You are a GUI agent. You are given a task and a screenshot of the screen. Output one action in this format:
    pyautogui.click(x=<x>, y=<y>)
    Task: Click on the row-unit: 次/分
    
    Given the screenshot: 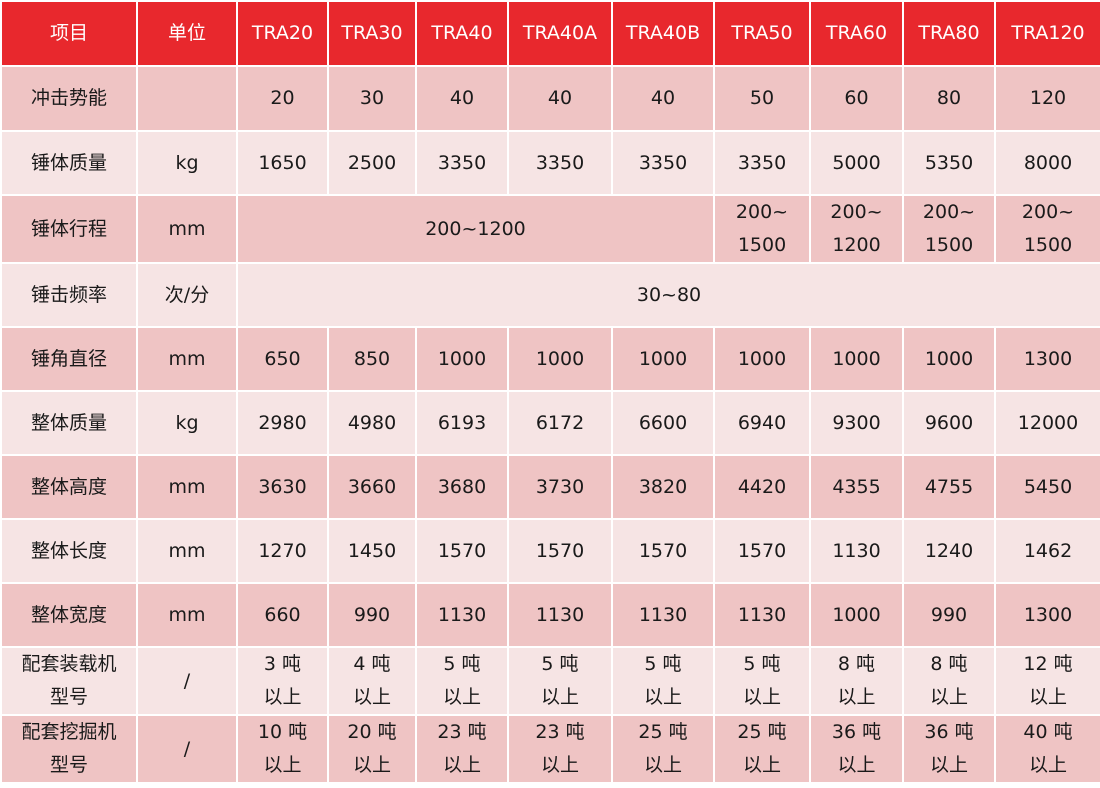 What is the action you would take?
    pyautogui.click(x=187, y=295)
    